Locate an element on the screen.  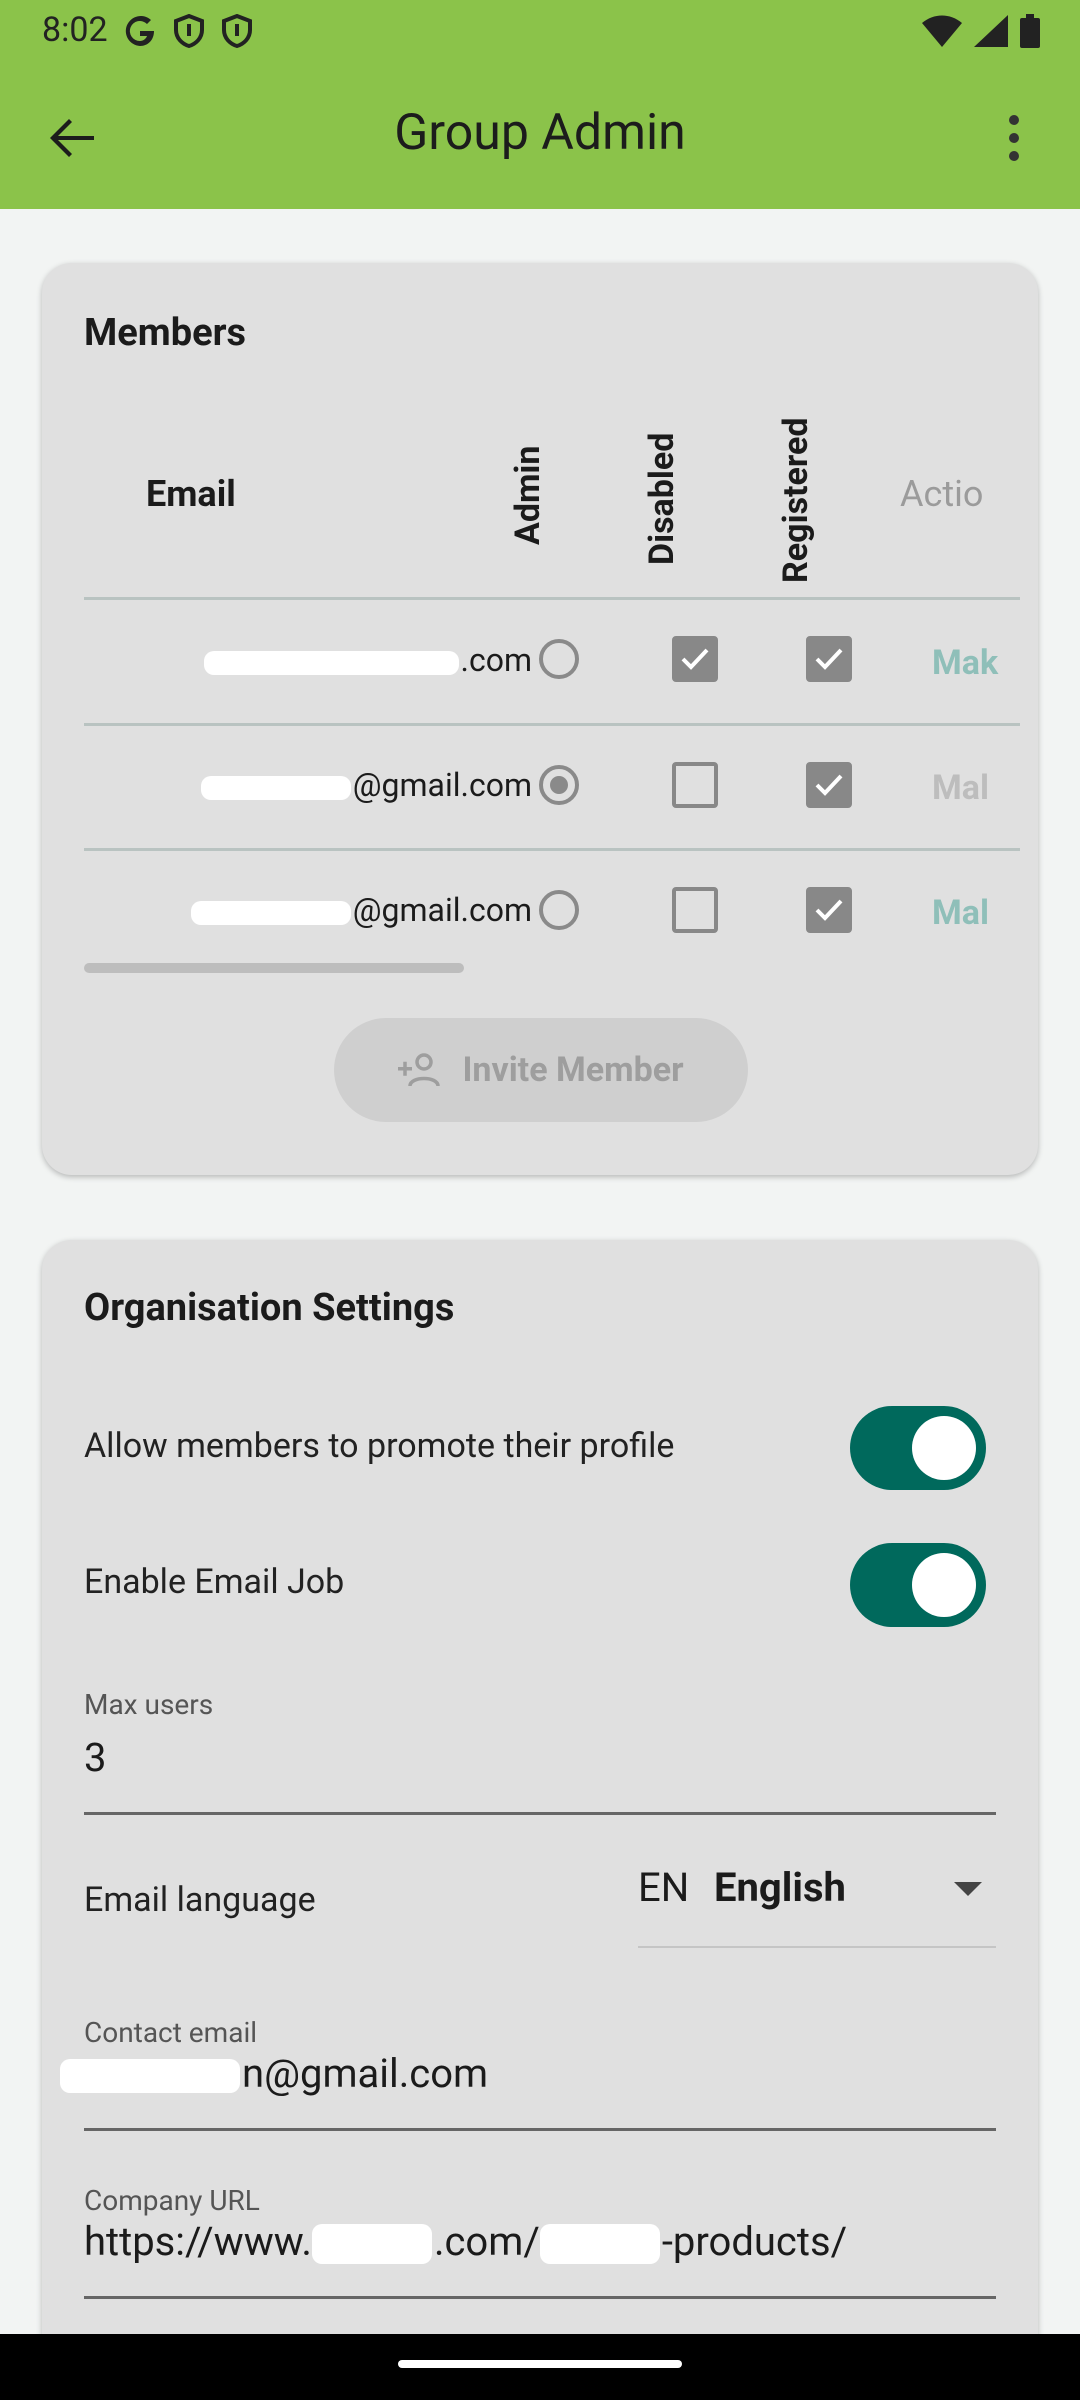
more-vert-icon is located at coordinates (1014, 138).